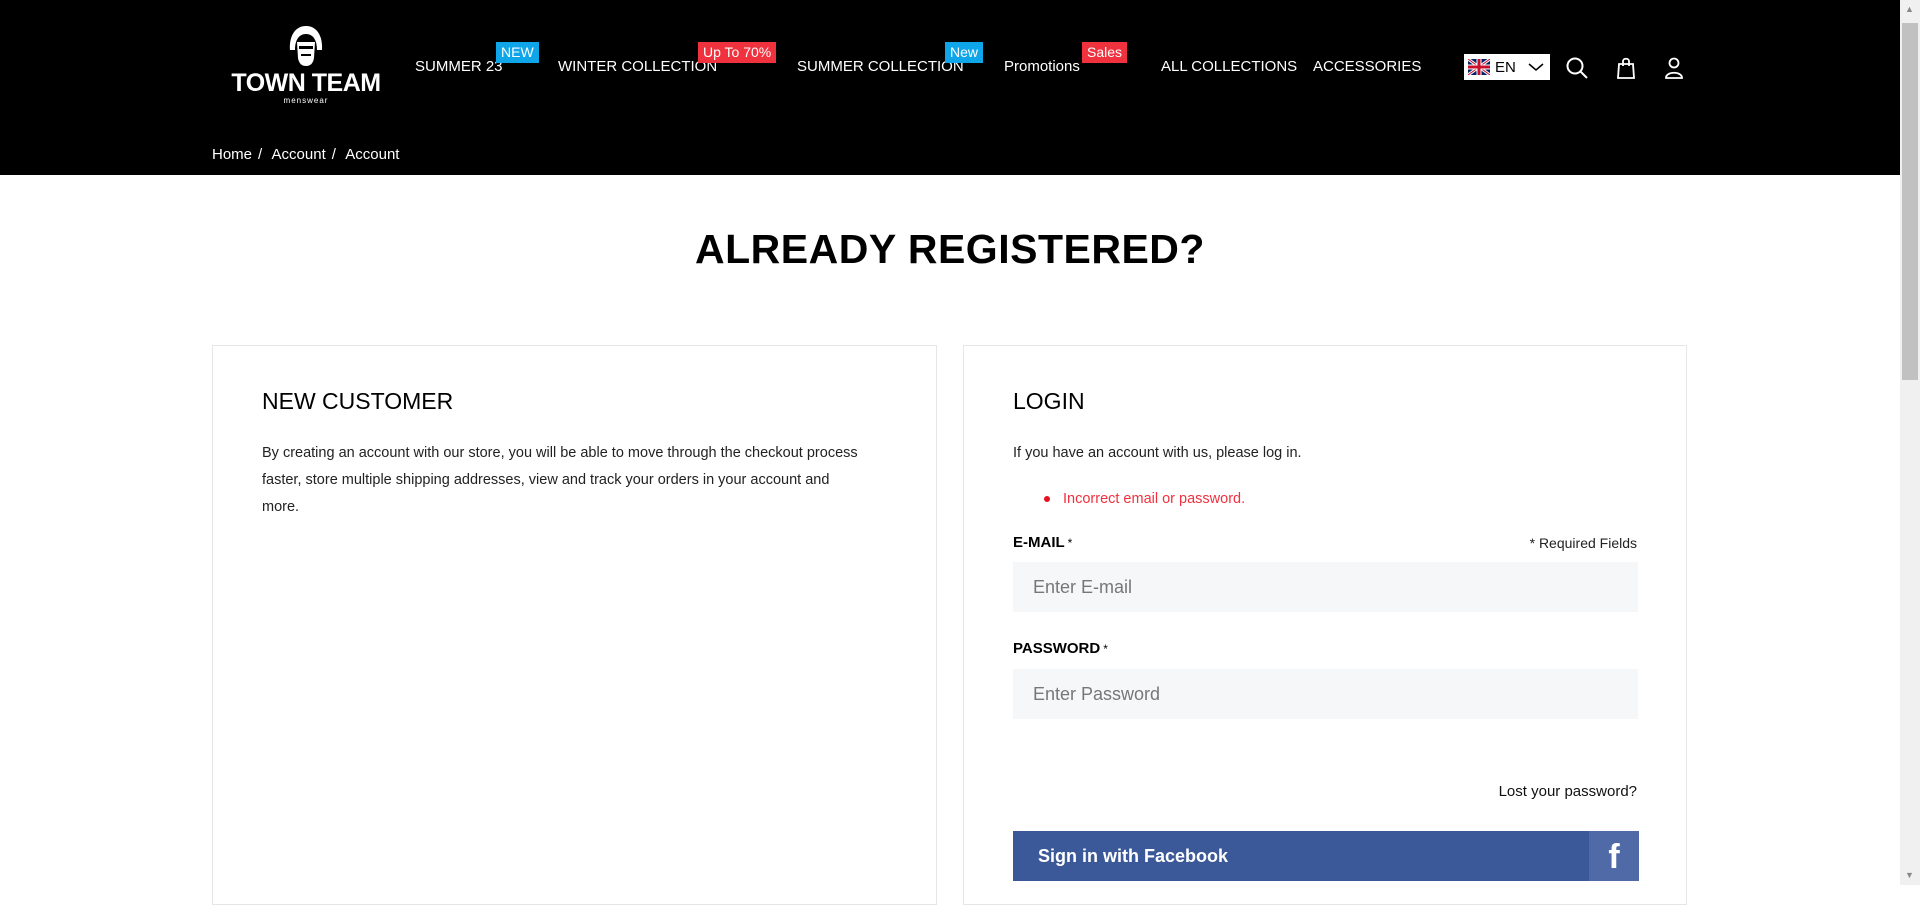  What do you see at coordinates (299, 154) in the screenshot?
I see `breadcrumb-account: Account` at bounding box center [299, 154].